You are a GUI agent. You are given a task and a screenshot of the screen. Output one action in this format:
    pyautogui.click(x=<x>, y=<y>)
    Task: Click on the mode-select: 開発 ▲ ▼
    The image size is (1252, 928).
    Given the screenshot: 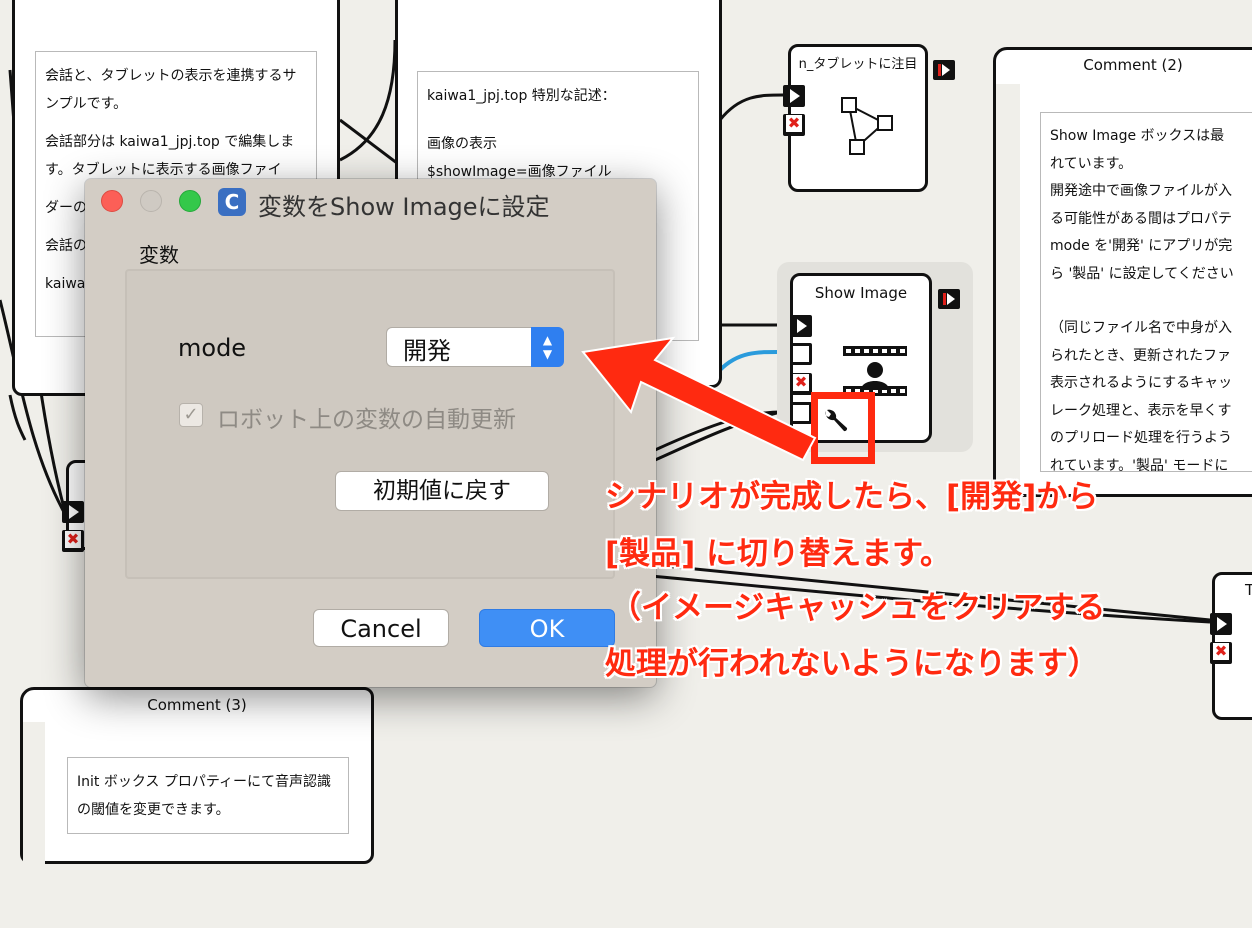 What is the action you would take?
    pyautogui.click(x=475, y=347)
    